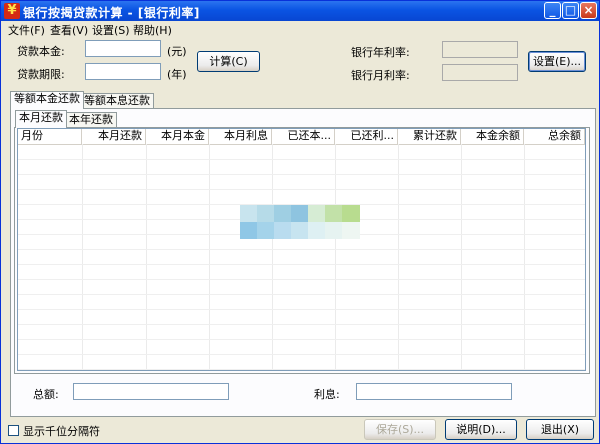 The image size is (600, 444). What do you see at coordinates (492, 136) in the screenshot?
I see `col-principal-balance: 本金余额` at bounding box center [492, 136].